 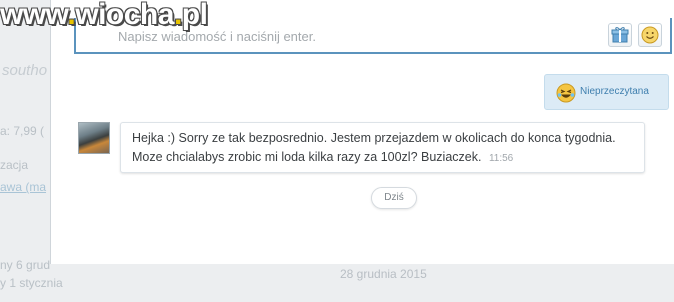 I want to click on bg-text-fragment: zacja, so click(x=14, y=165).